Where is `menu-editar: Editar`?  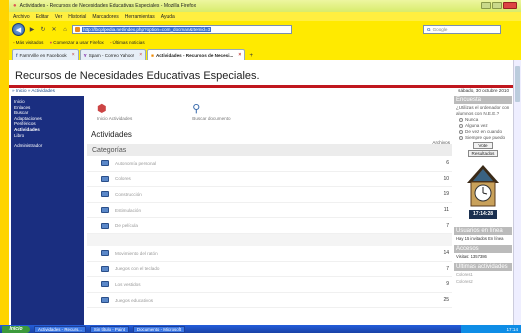 menu-editar: Editar is located at coordinates (42, 17).